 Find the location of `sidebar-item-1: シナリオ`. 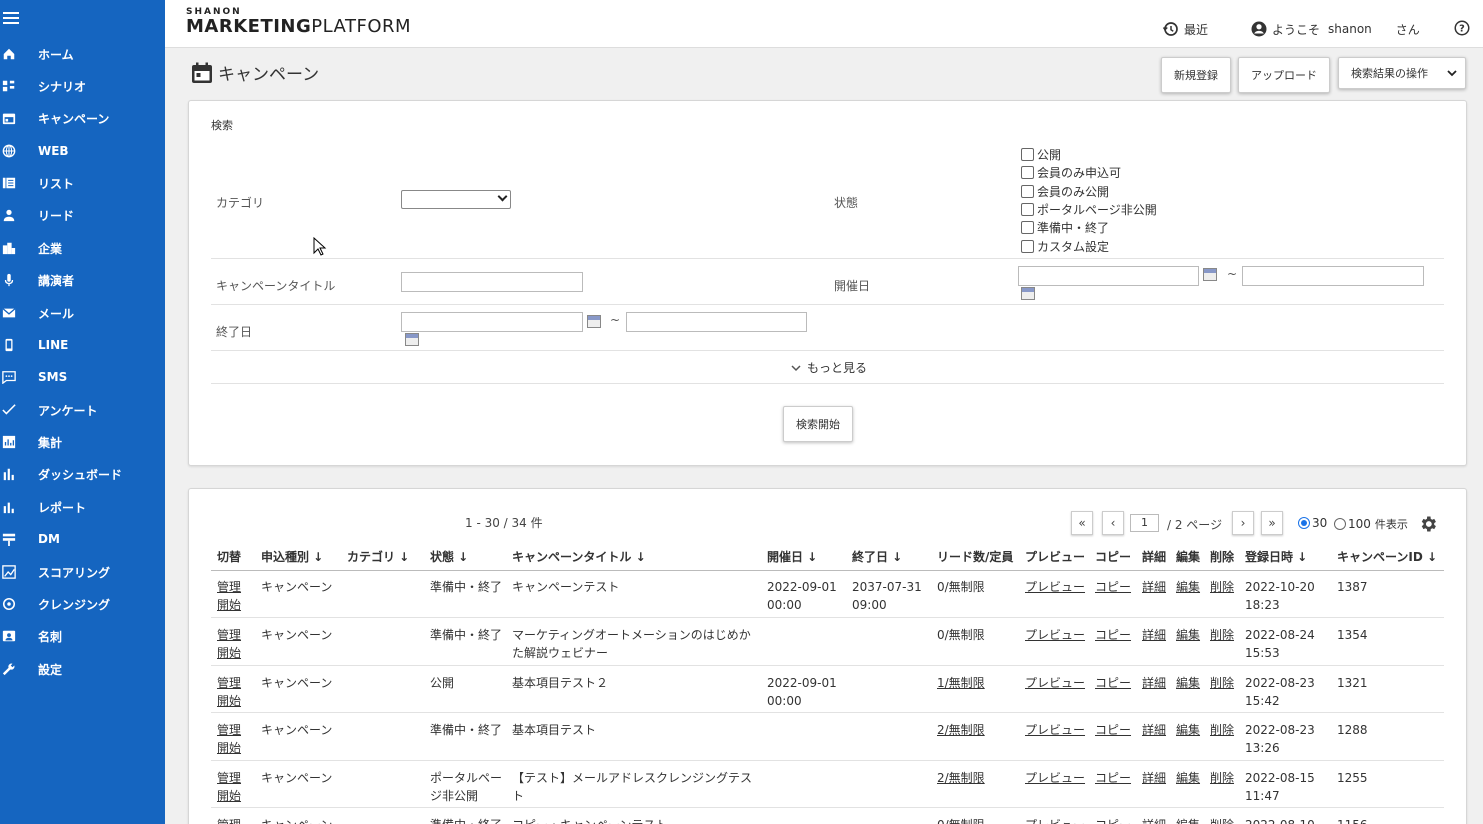

sidebar-item-1: シナリオ is located at coordinates (82, 86).